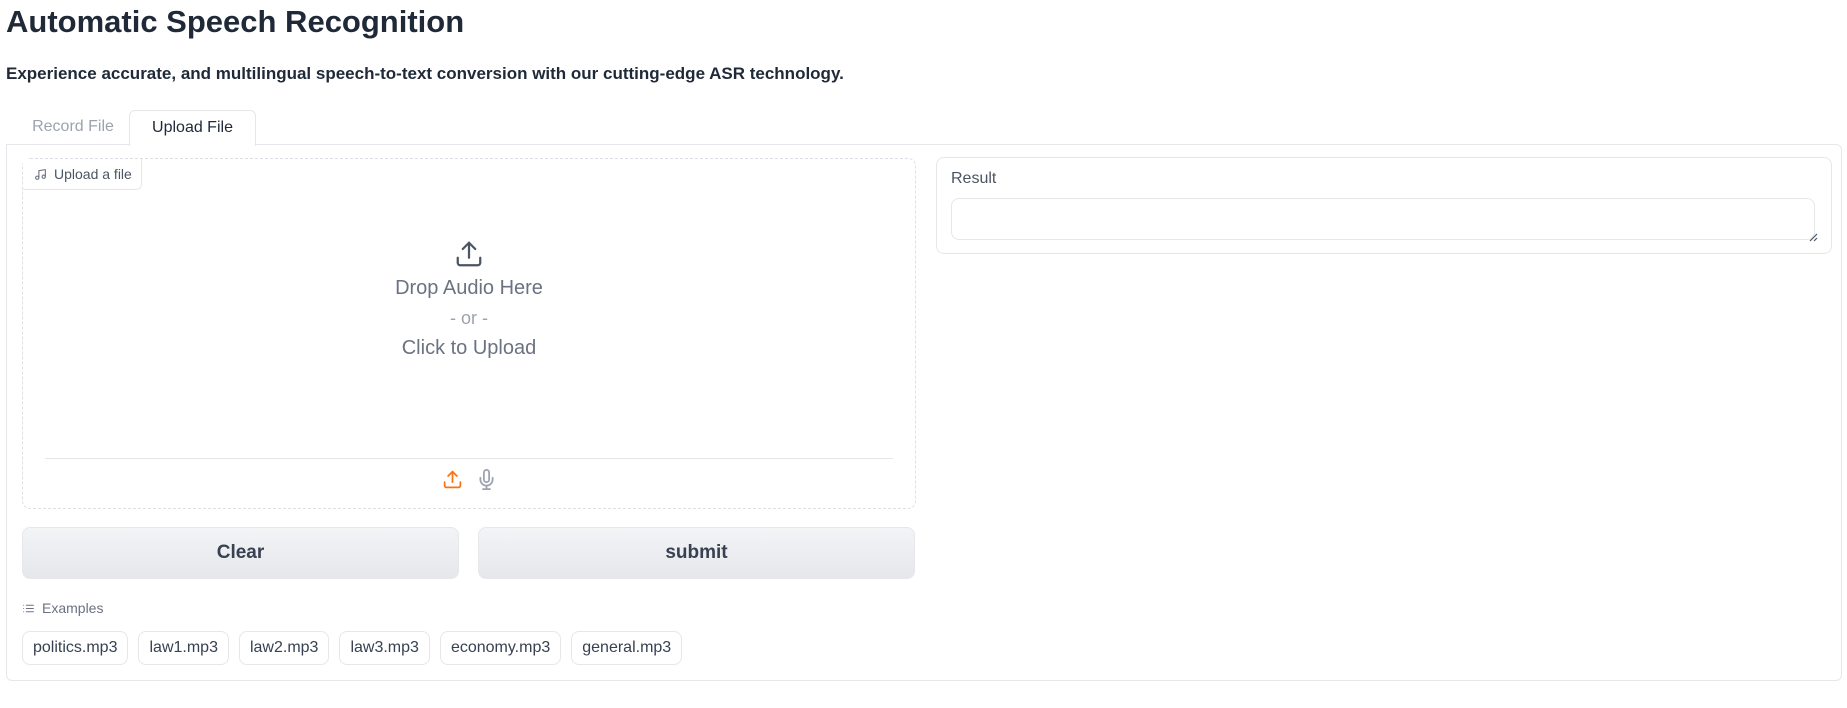 The height and width of the screenshot is (708, 1847). What do you see at coordinates (627, 648) in the screenshot?
I see `example-item: general.mp3` at bounding box center [627, 648].